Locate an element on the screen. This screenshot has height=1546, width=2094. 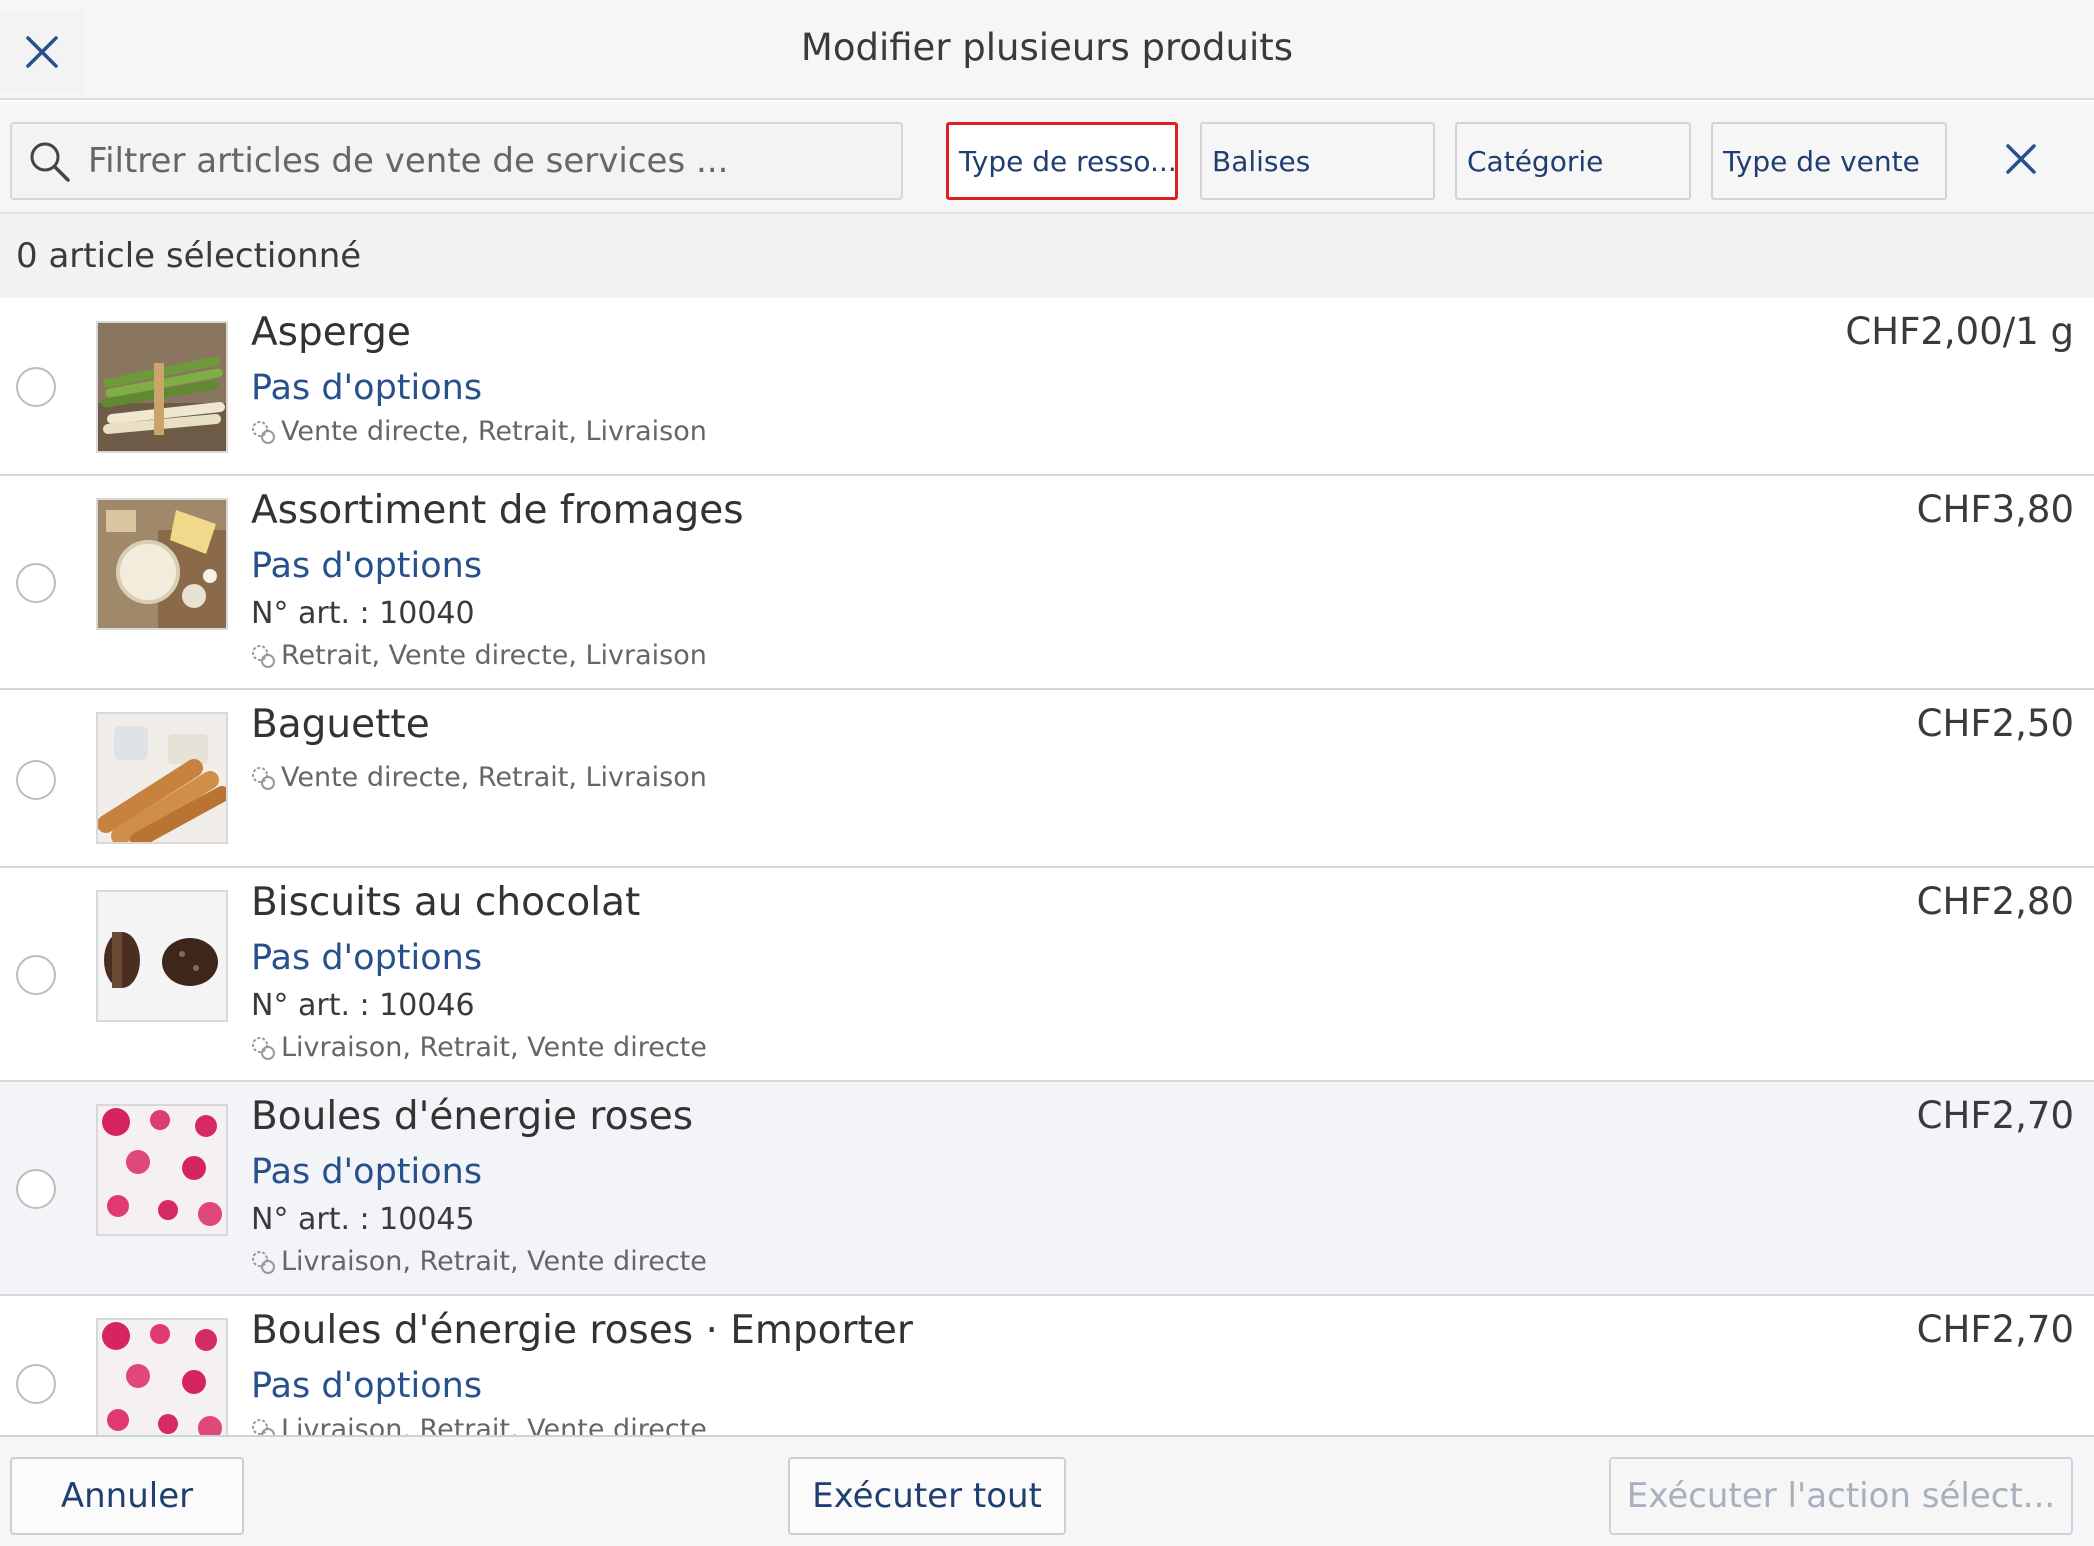
page-title: Modifier plusieurs produits is located at coordinates (1047, 47).